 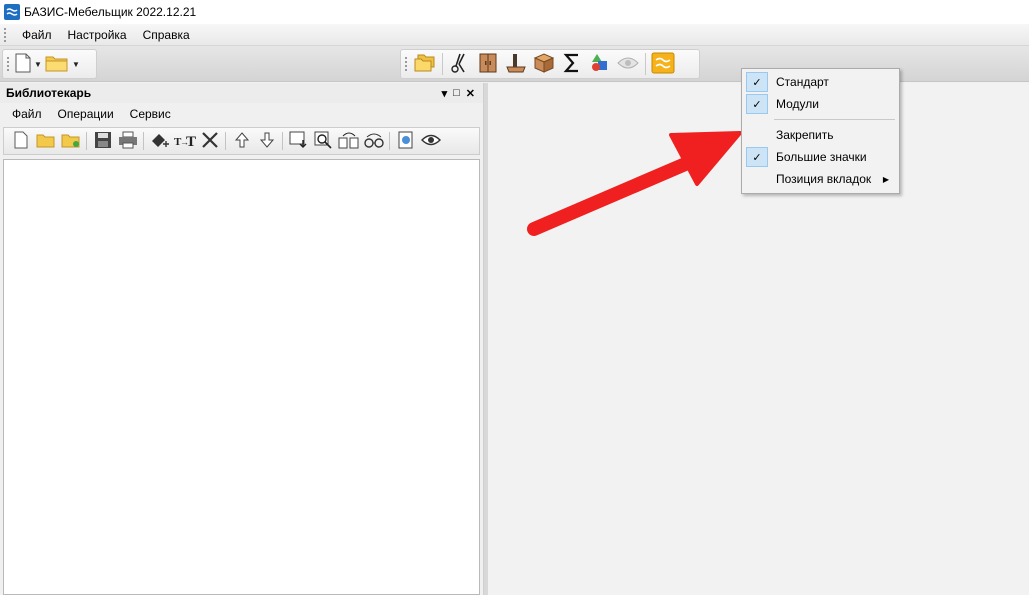 I want to click on cabinet-button, so click(x=488, y=64).